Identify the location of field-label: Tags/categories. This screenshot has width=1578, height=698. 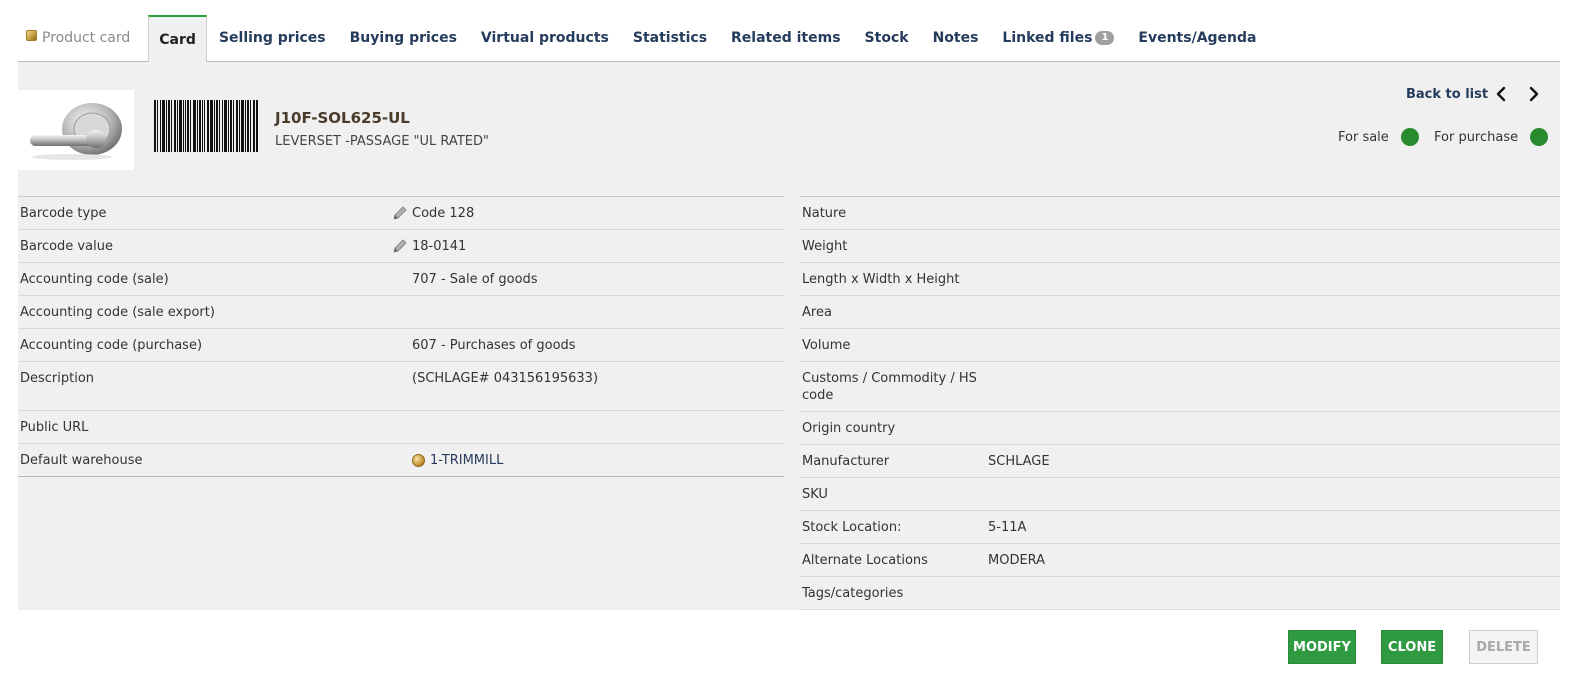
(853, 593).